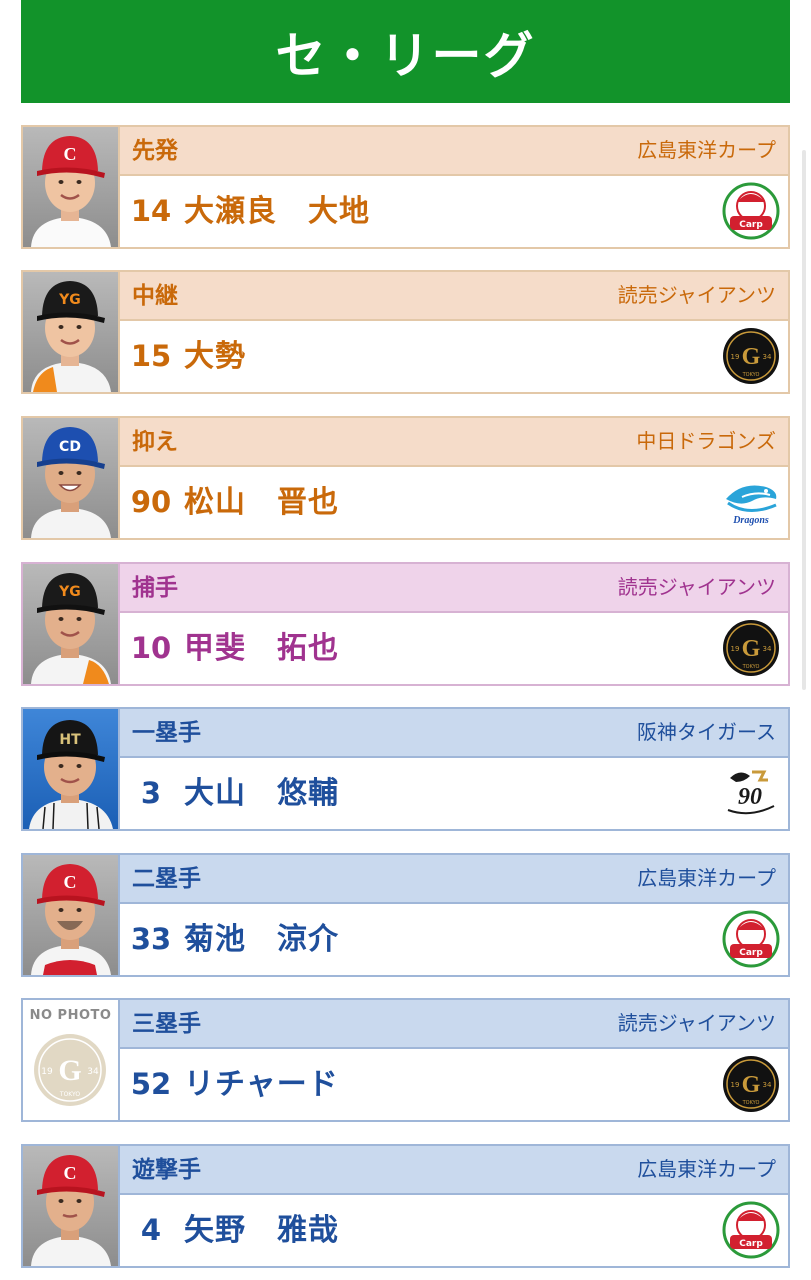  Describe the element at coordinates (70, 740) in the screenshot. I see `svg-text: HT` at that location.